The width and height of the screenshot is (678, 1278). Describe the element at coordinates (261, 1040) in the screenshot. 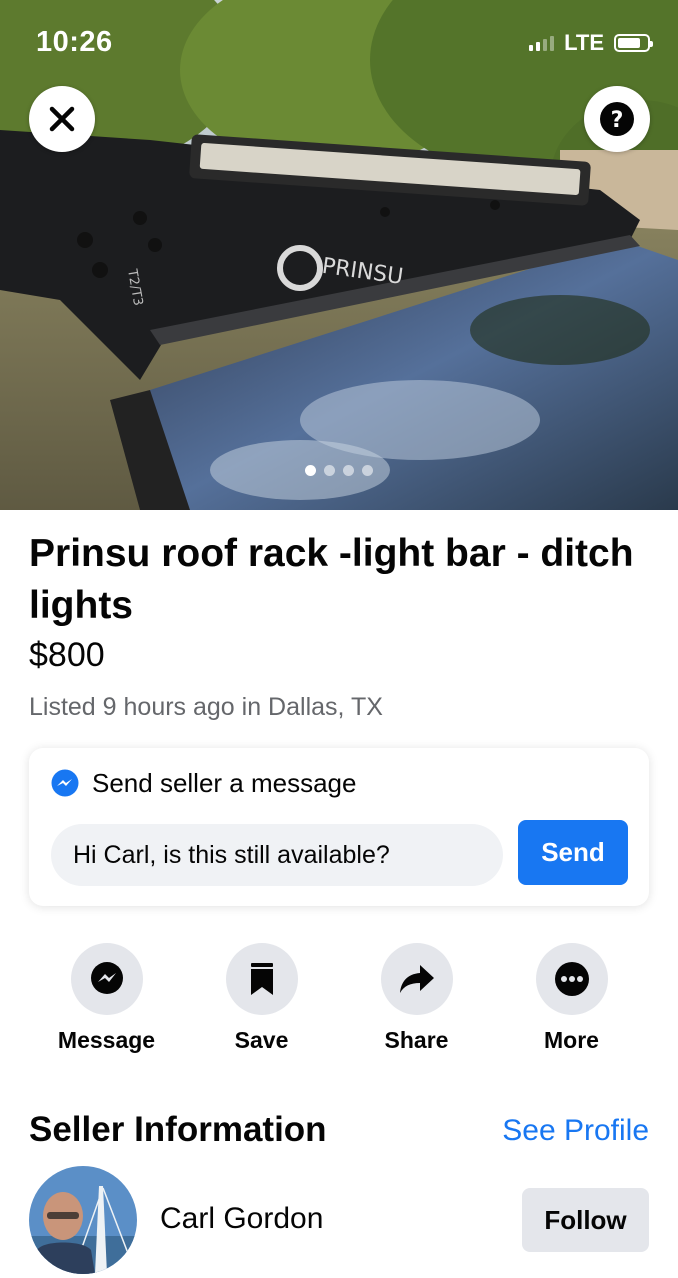

I see `save-action-label: Save` at that location.